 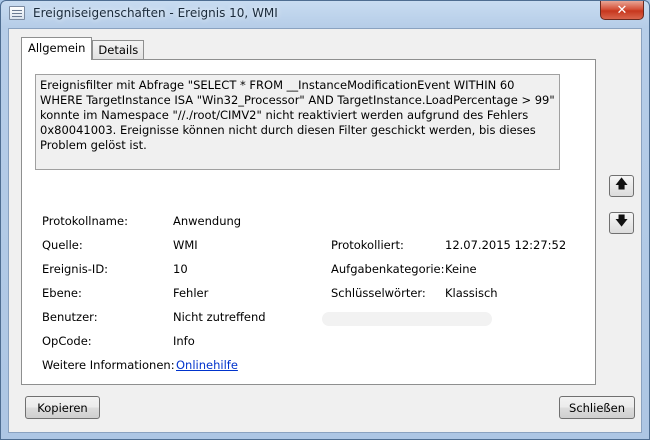 I want to click on arrow-up-icon: 🡅, so click(x=621, y=184).